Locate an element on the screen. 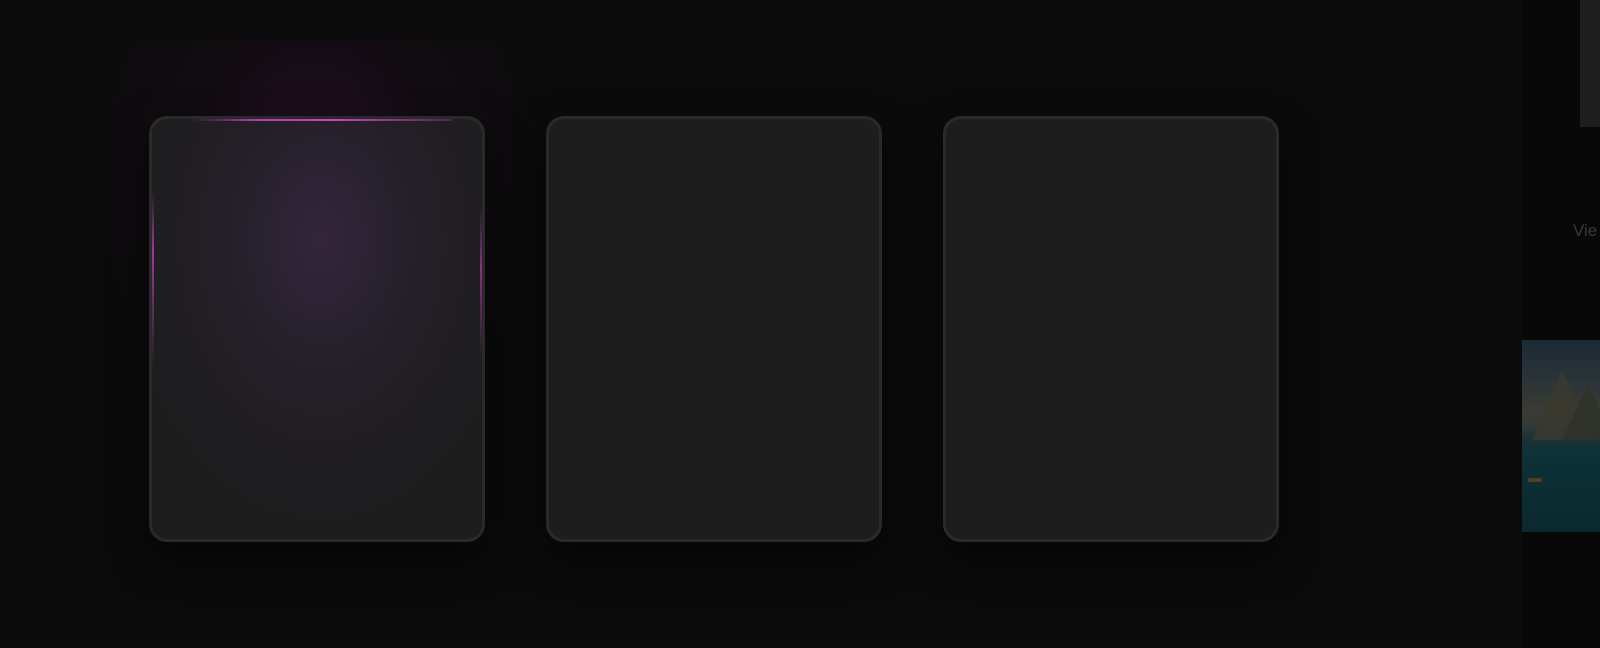 Image resolution: width=1600 pixels, height=648 pixels. view-link: Vie is located at coordinates (1585, 231).